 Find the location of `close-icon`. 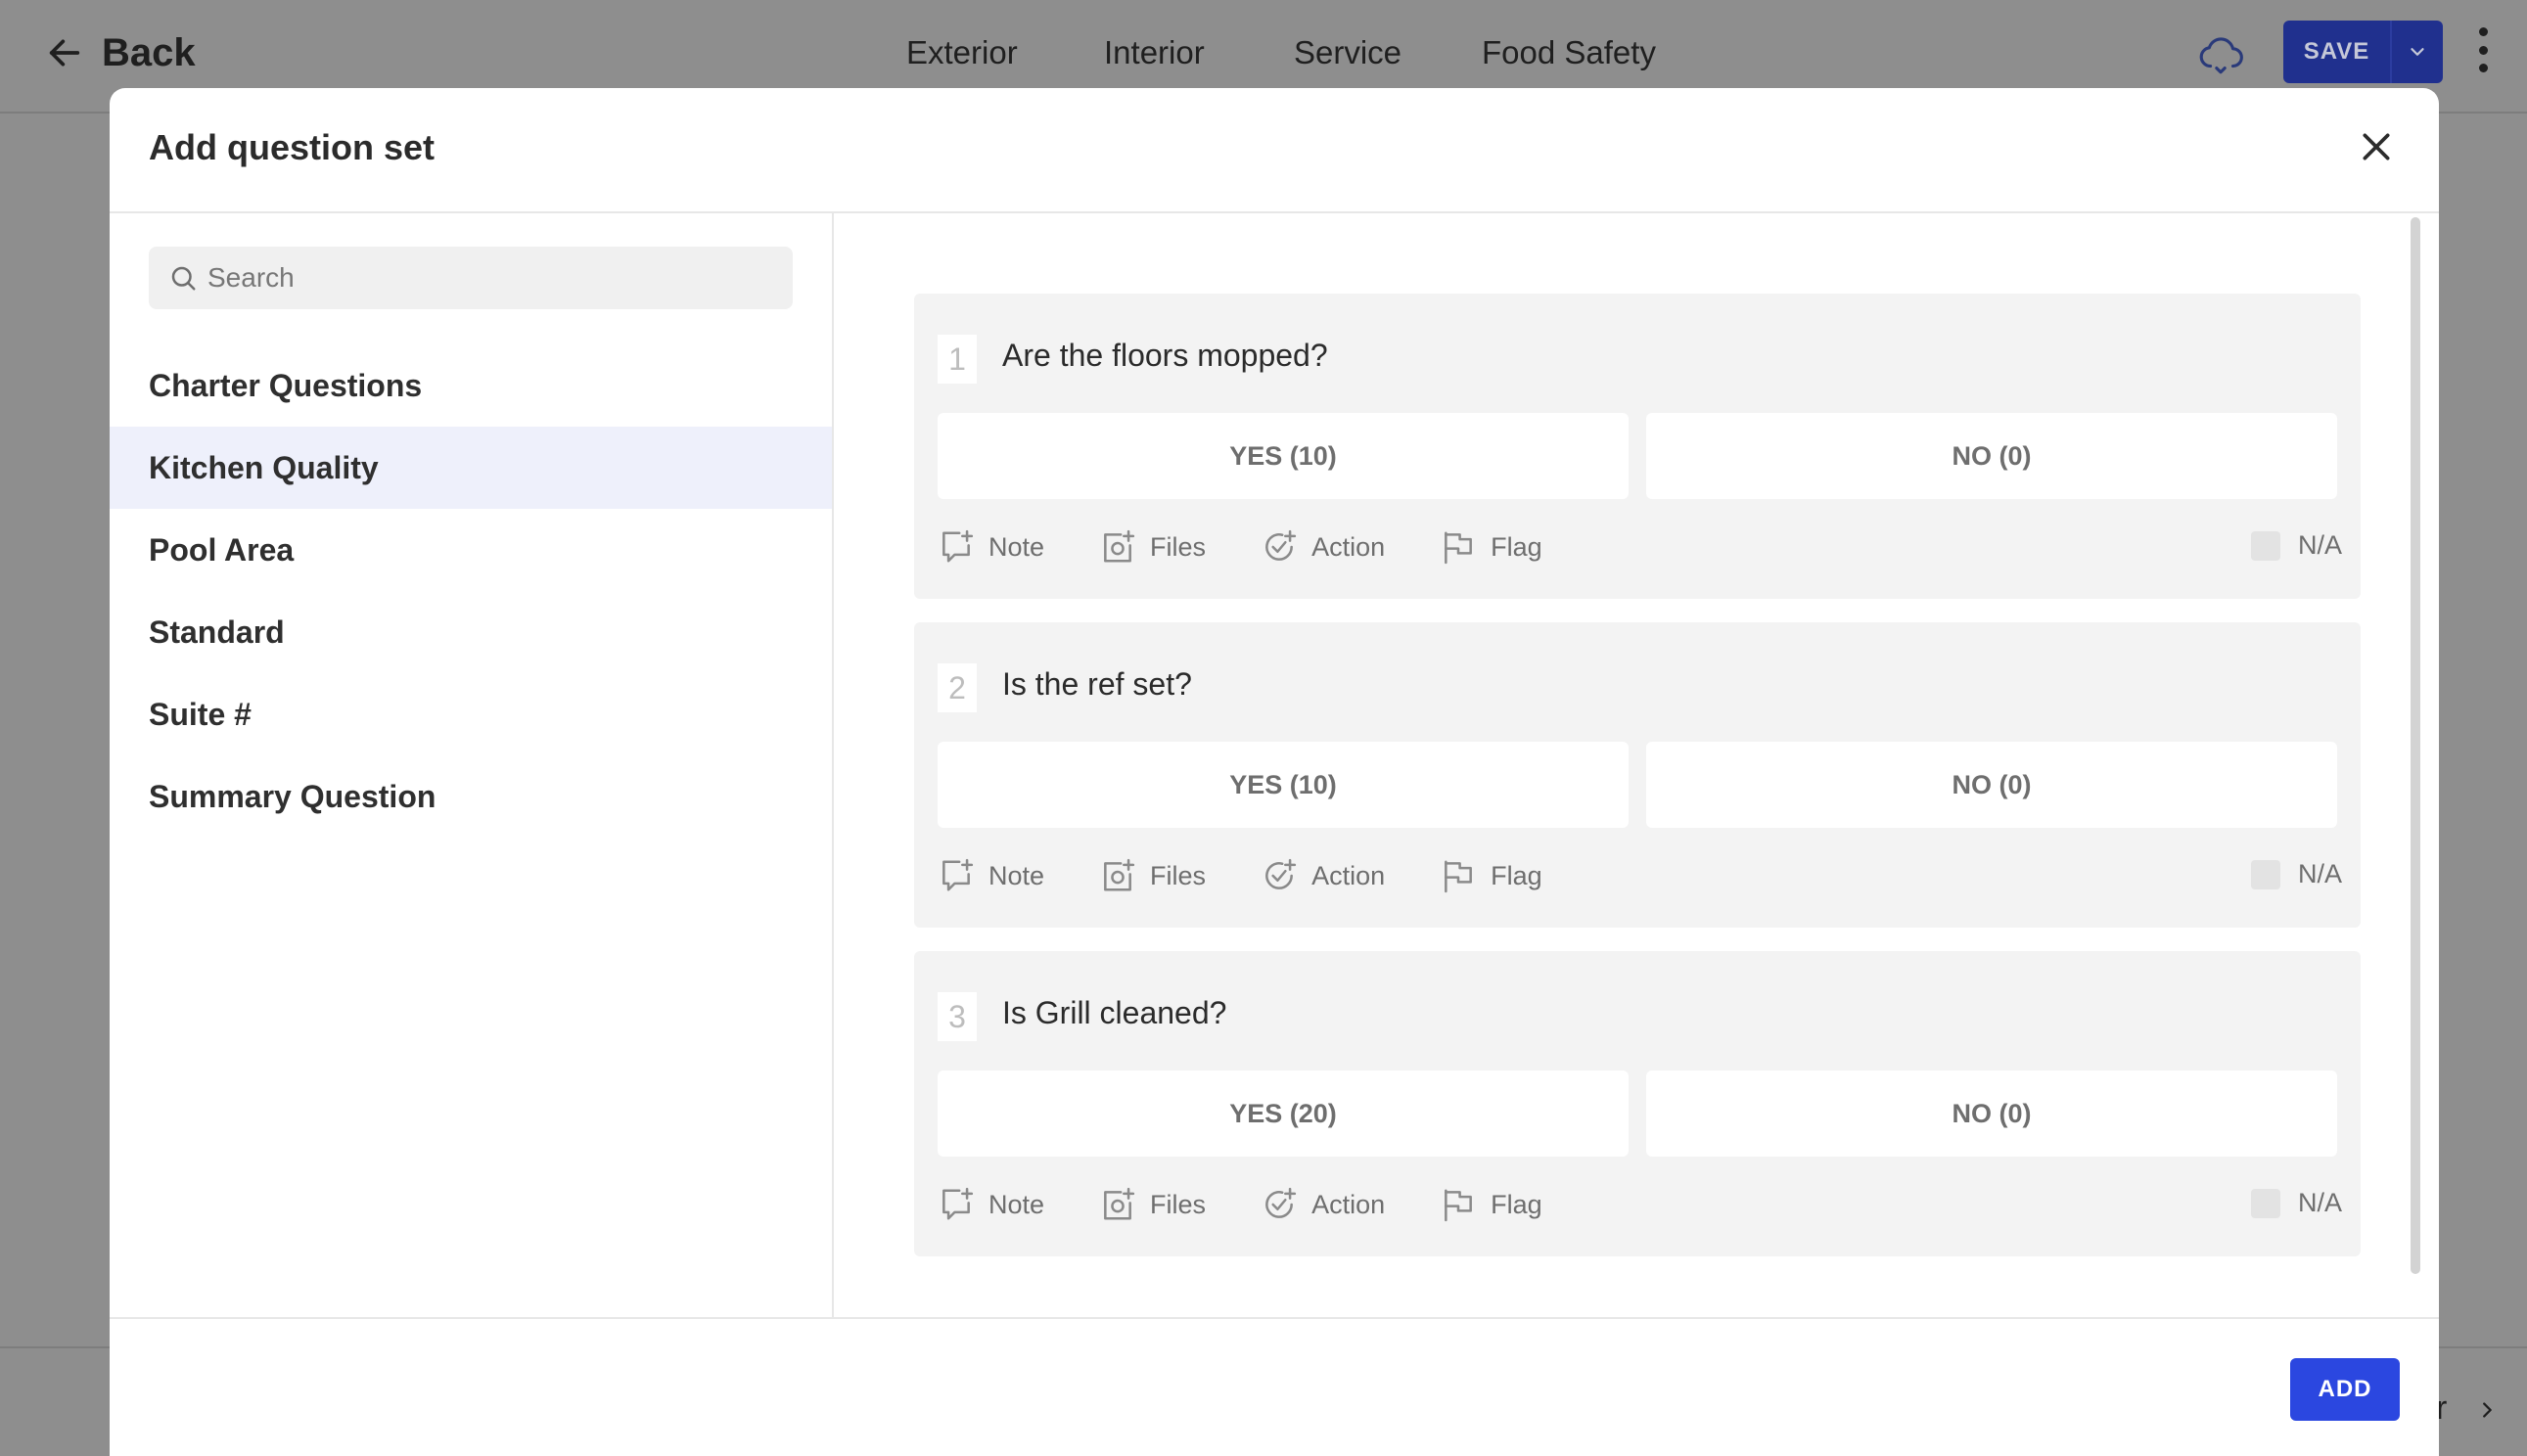

close-icon is located at coordinates (2376, 146).